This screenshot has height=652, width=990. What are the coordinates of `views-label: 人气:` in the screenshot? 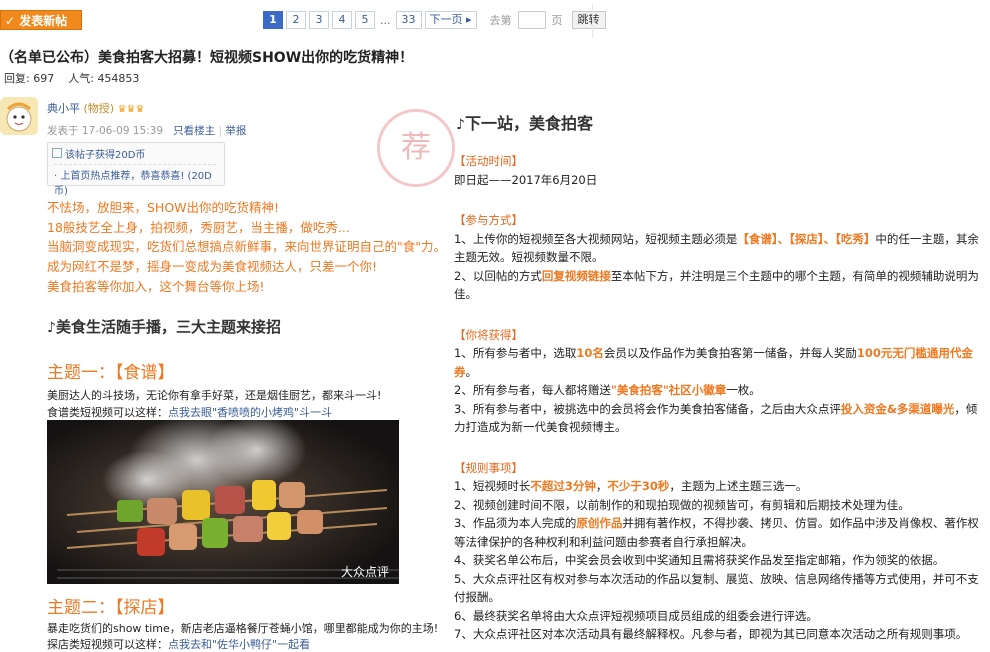 It's located at (81, 78).